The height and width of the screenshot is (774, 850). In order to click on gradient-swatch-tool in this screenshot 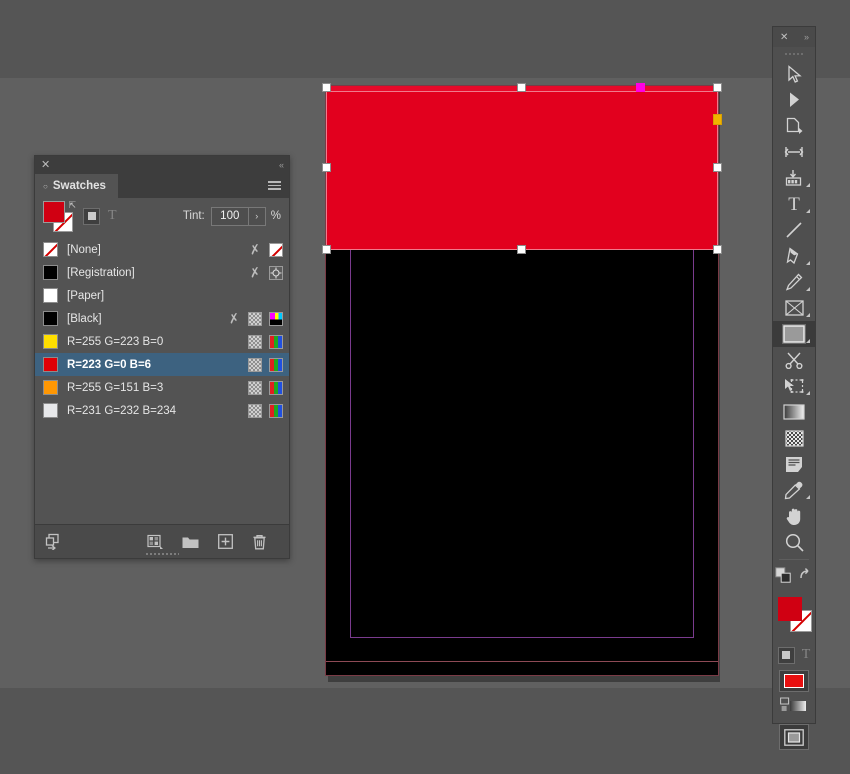, I will do `click(794, 412)`.